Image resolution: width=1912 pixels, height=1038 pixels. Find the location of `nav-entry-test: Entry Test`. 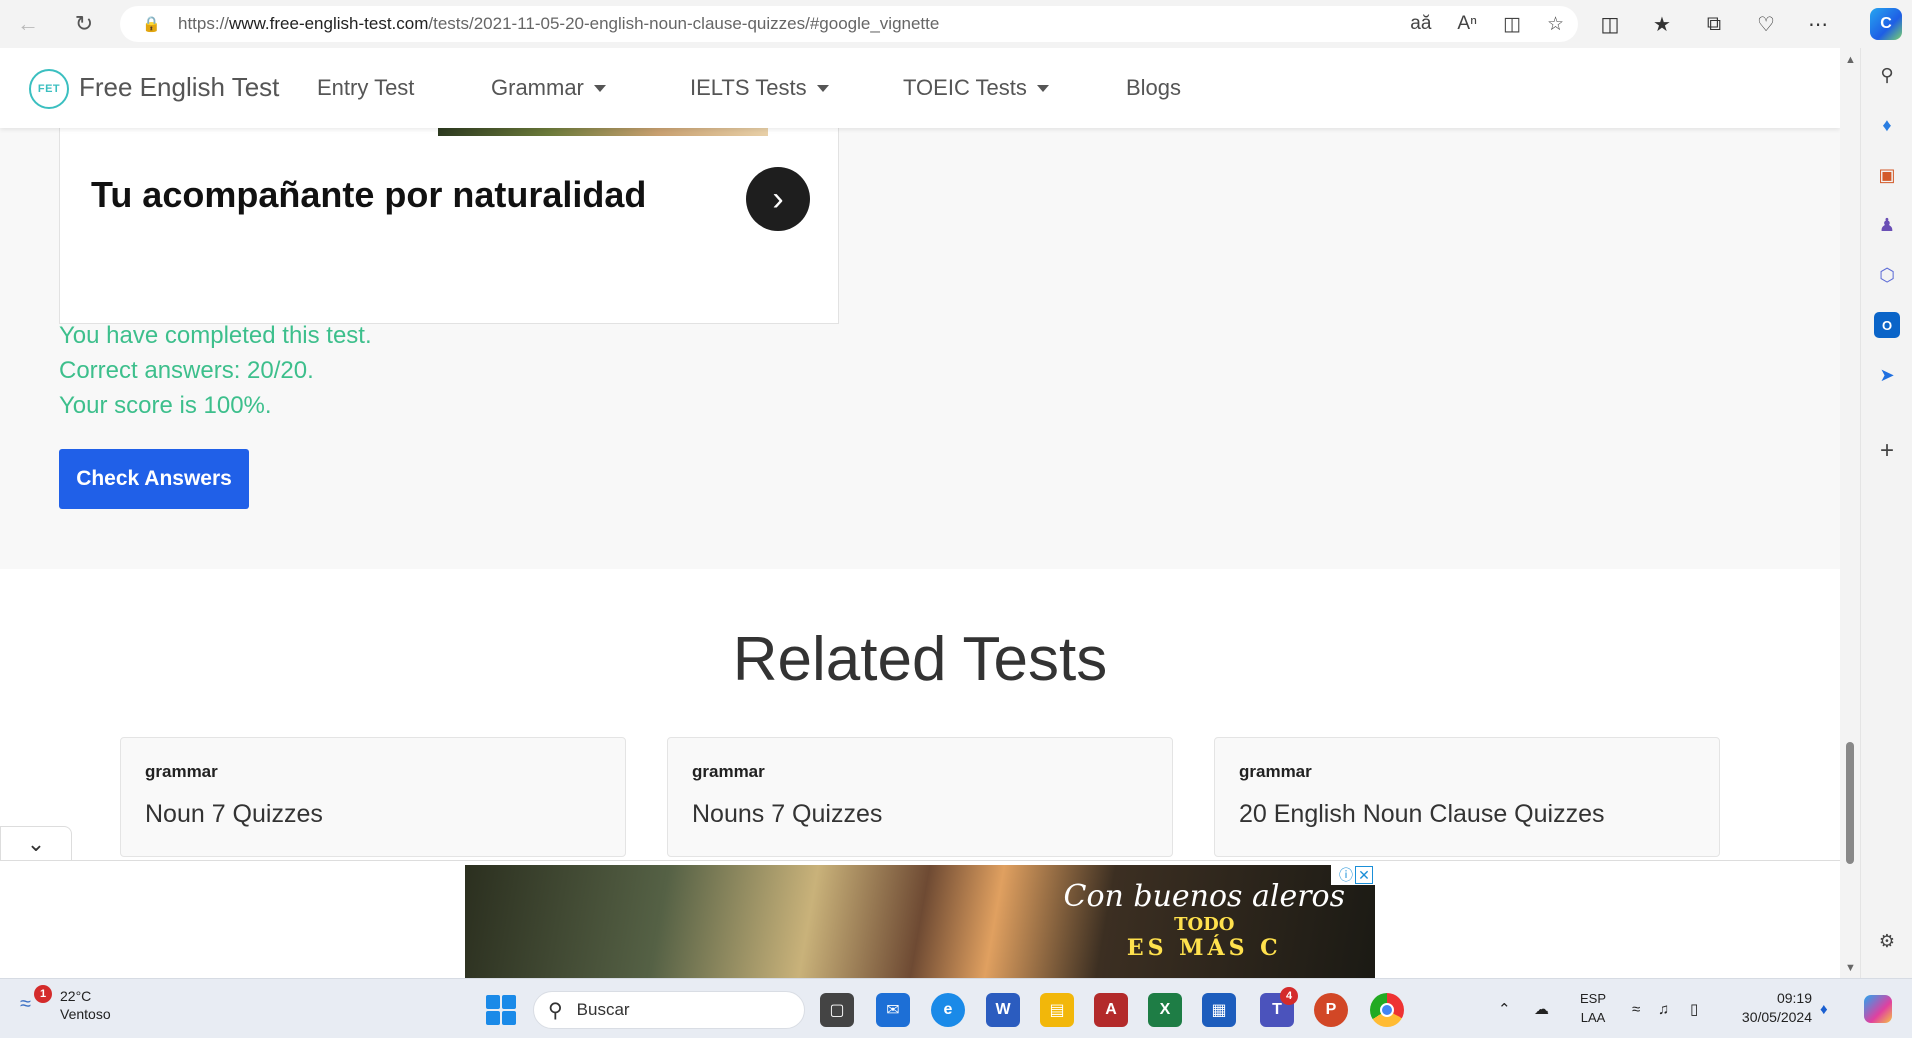

nav-entry-test: Entry Test is located at coordinates (365, 88).